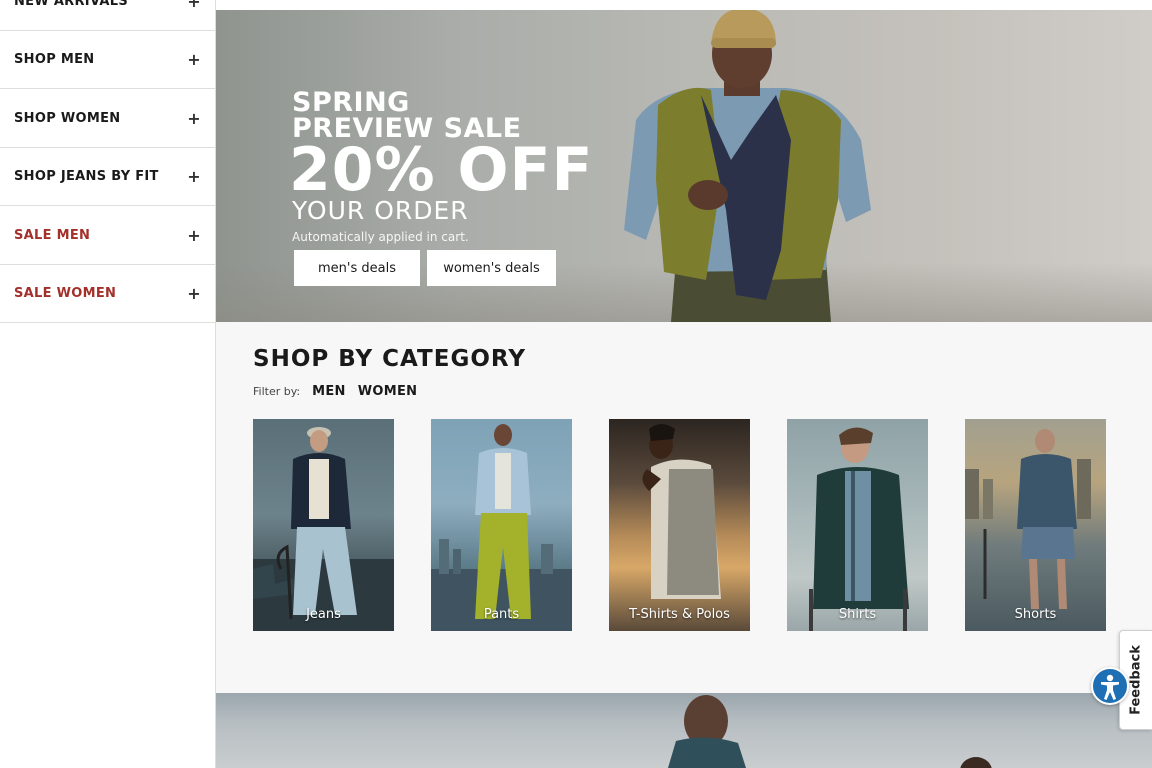  I want to click on sidebar-item-label: NEW ARRIVALS, so click(71, 4).